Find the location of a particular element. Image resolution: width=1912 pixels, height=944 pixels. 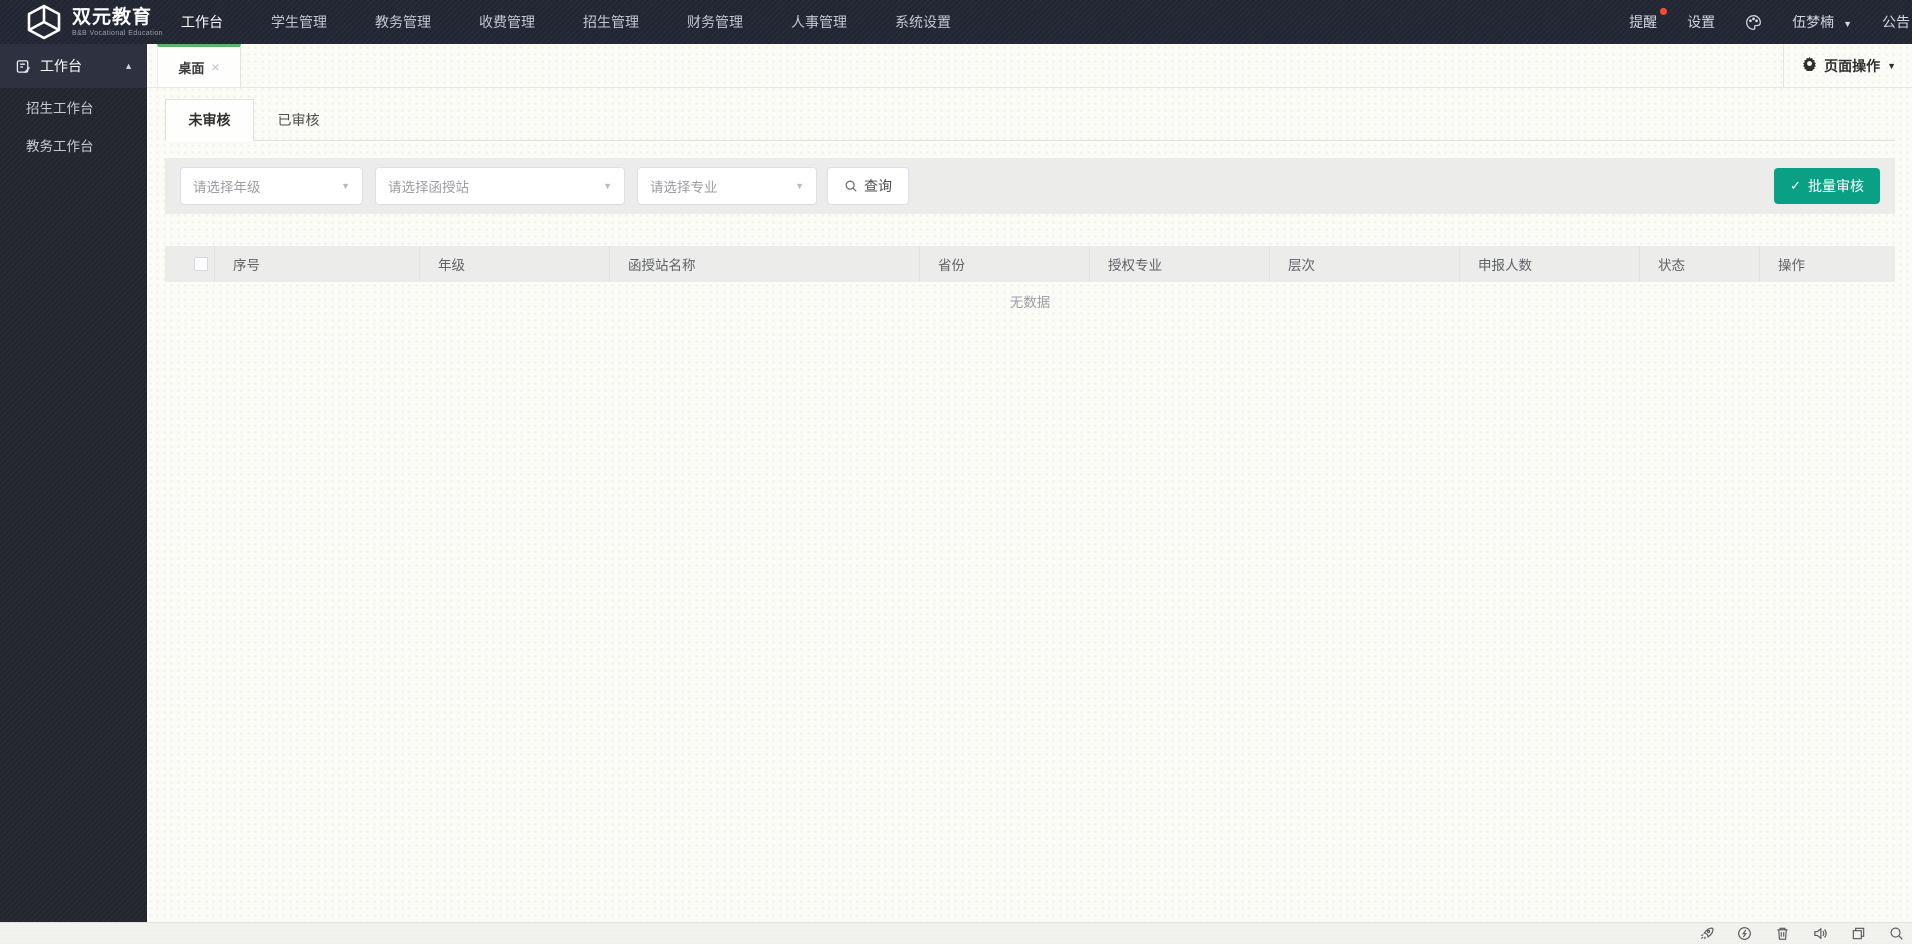

col-header-applicant-count: 申报人数 is located at coordinates (1550, 264).